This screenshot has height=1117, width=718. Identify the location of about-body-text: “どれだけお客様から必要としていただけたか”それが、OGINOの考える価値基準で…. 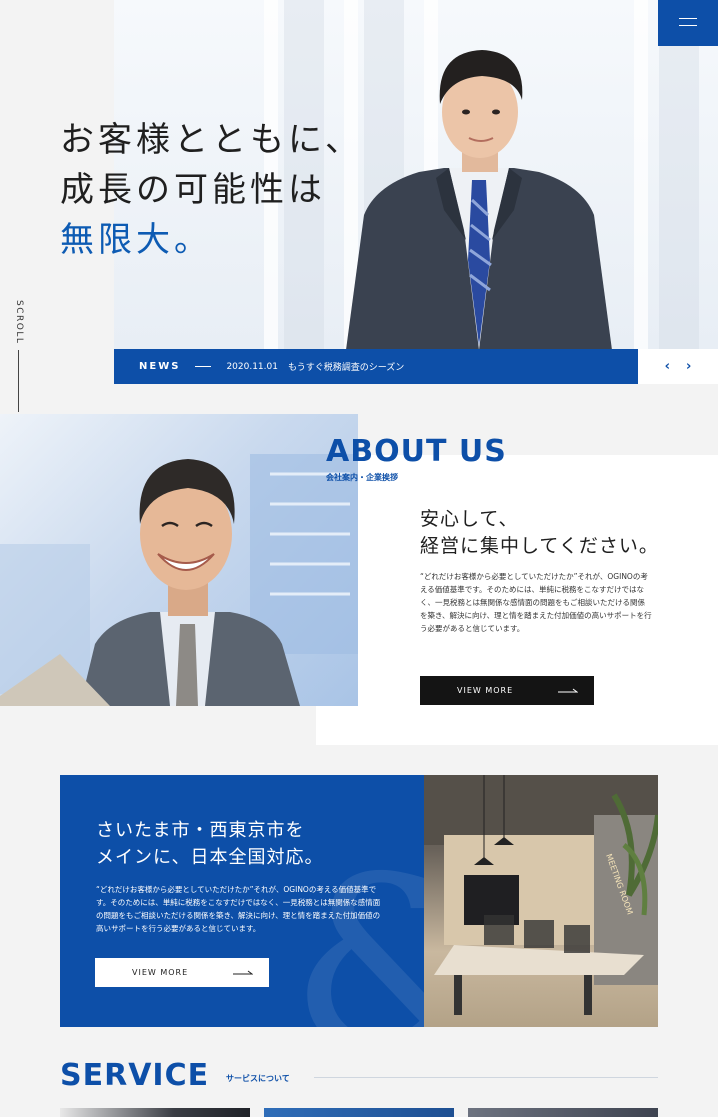
(536, 602).